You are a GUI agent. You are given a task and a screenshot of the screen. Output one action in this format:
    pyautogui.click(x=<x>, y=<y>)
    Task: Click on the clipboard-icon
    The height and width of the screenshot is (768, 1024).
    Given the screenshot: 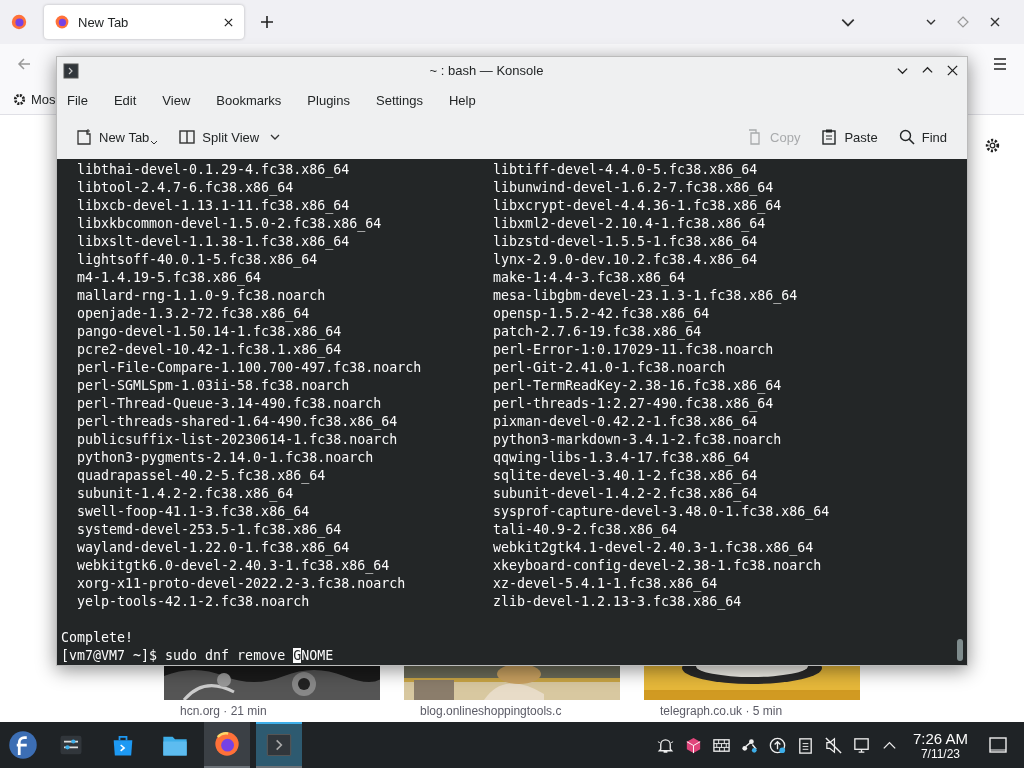 What is the action you would take?
    pyautogui.click(x=829, y=137)
    